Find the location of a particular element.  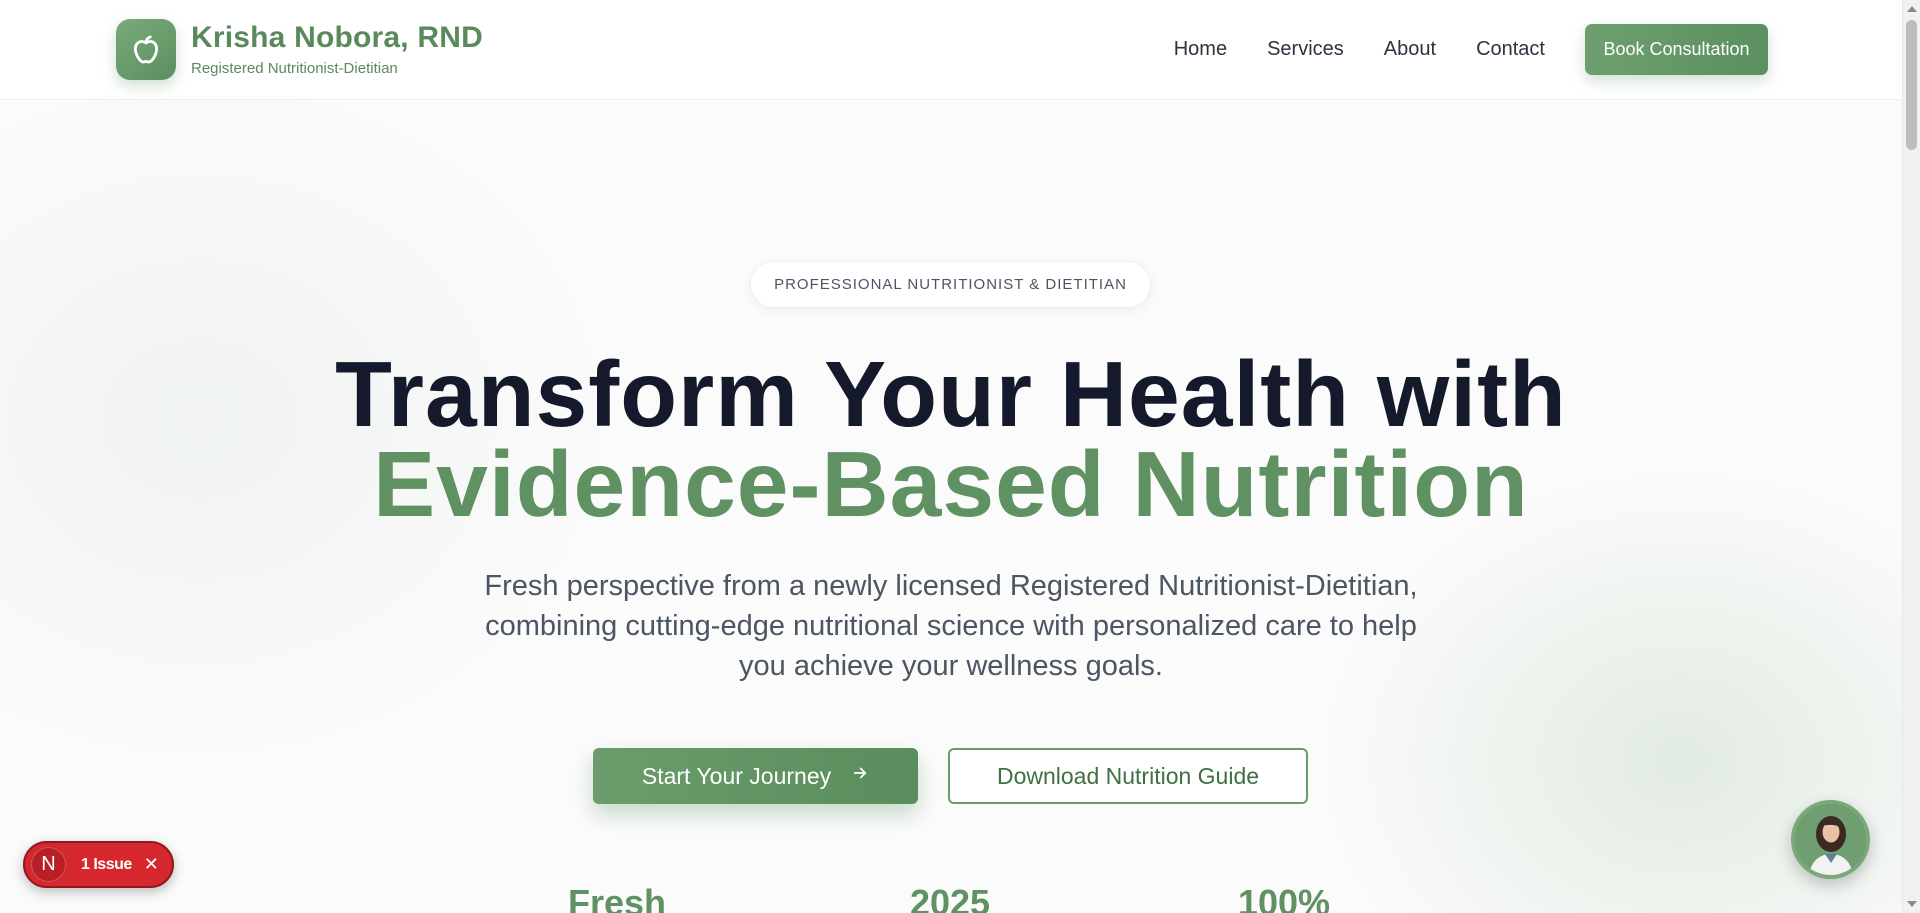

start-journey-label: Start Your Journey is located at coordinates (736, 775).